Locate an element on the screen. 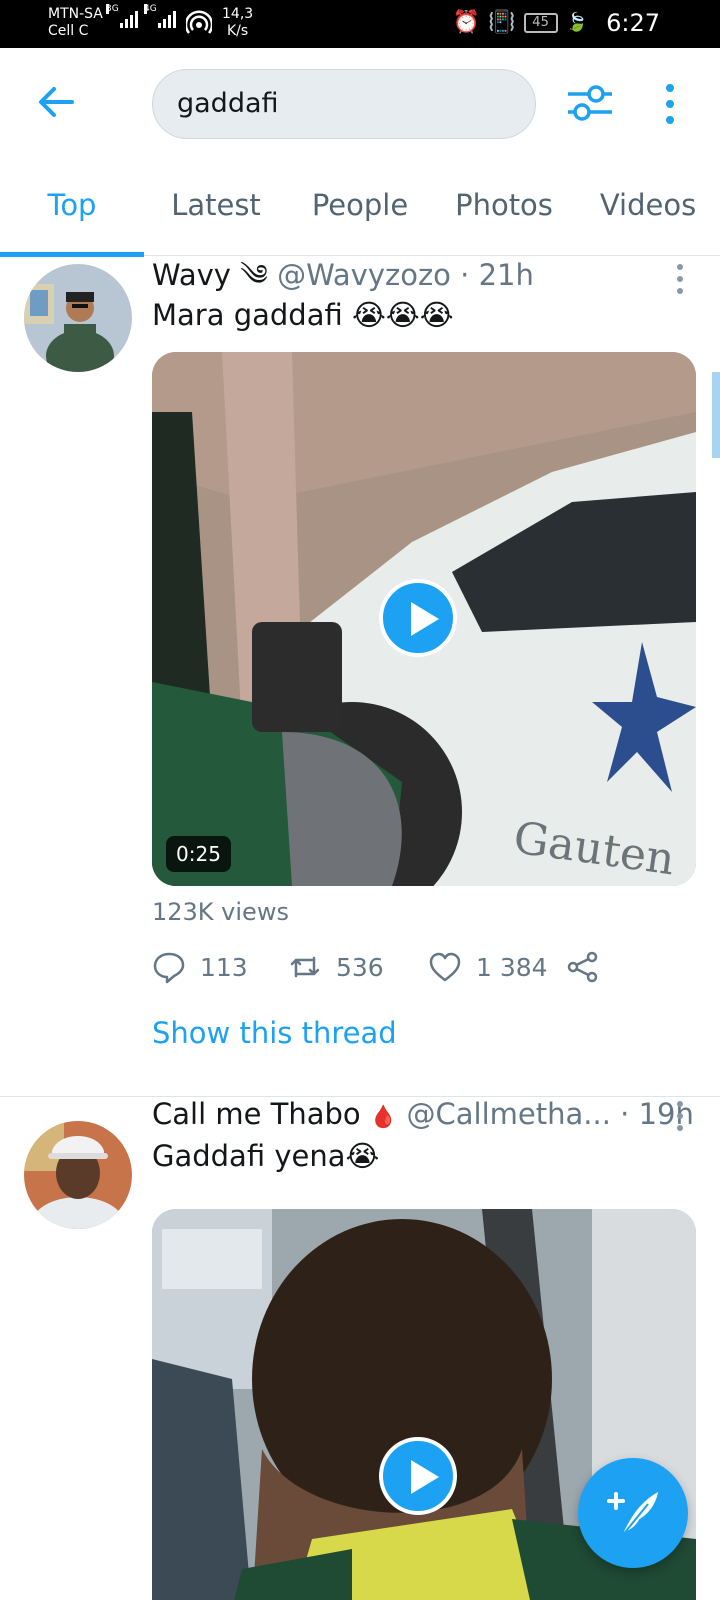 The height and width of the screenshot is (1600, 720). reply-icon is located at coordinates (169, 968).